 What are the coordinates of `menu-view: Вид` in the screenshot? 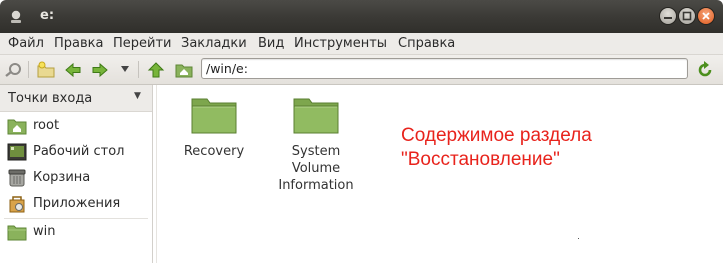 It's located at (271, 43).